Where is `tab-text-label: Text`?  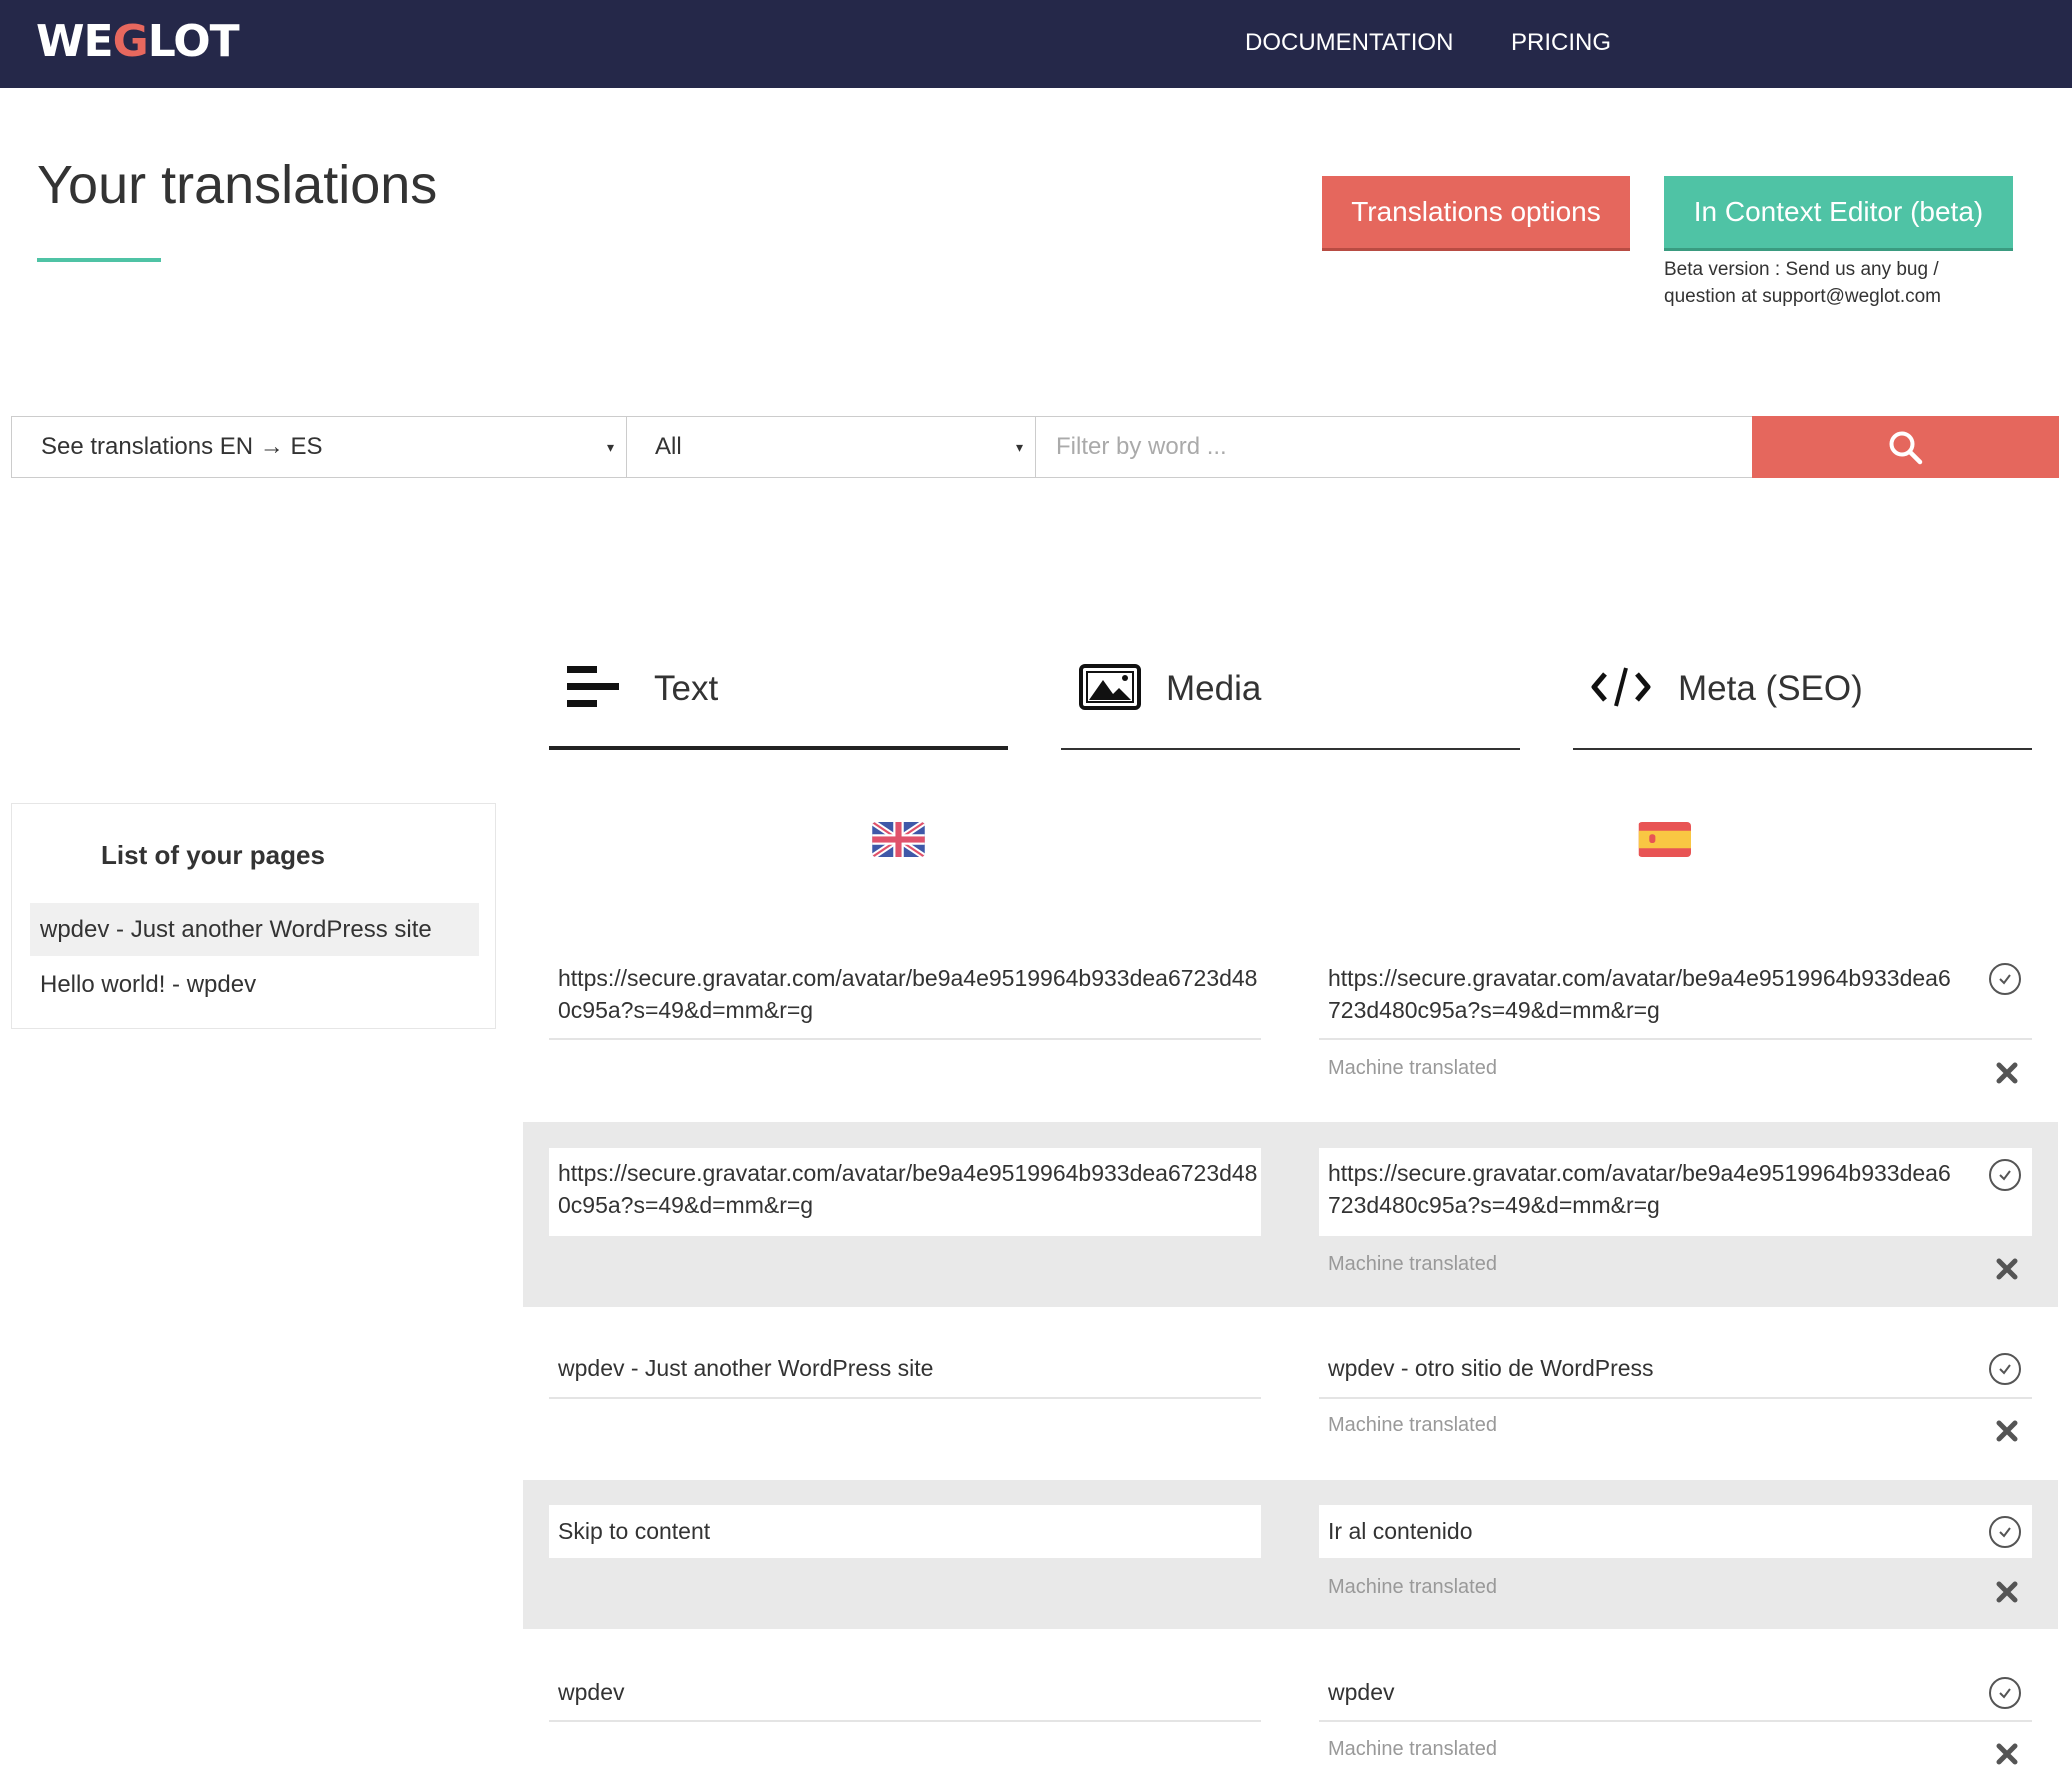 tab-text-label: Text is located at coordinates (686, 688).